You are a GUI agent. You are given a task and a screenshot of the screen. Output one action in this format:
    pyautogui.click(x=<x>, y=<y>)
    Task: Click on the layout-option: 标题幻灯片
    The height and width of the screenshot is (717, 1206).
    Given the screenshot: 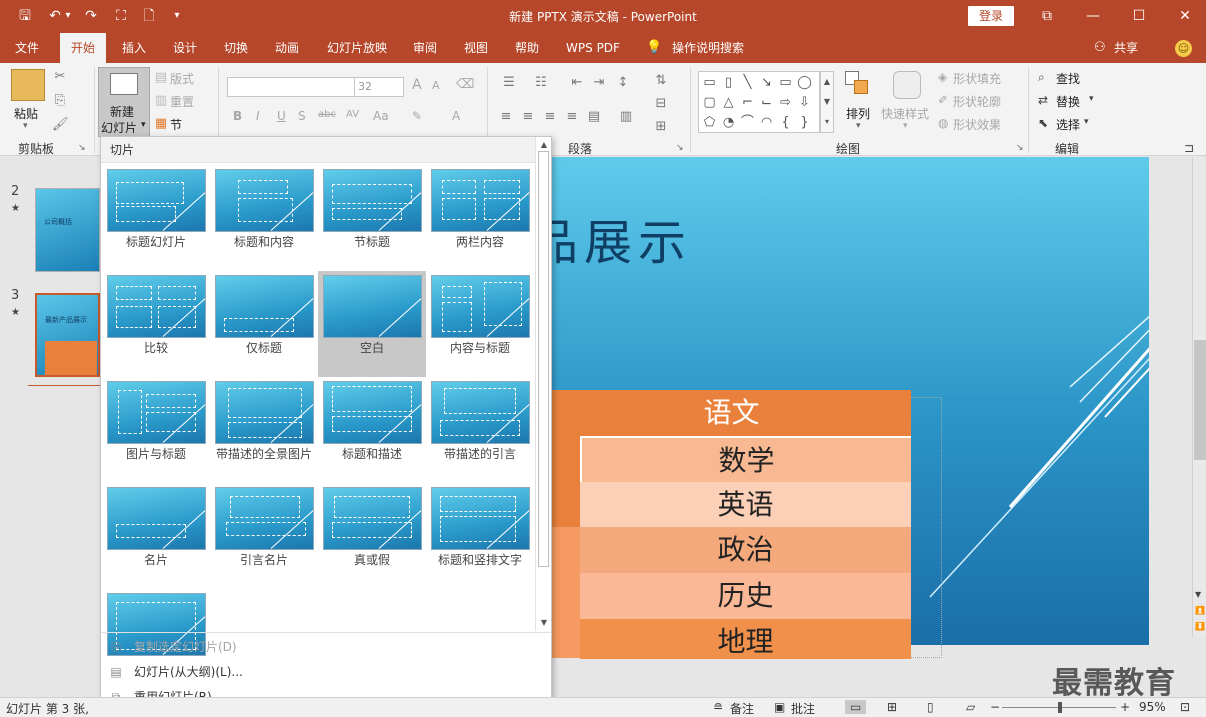 What is the action you would take?
    pyautogui.click(x=156, y=218)
    